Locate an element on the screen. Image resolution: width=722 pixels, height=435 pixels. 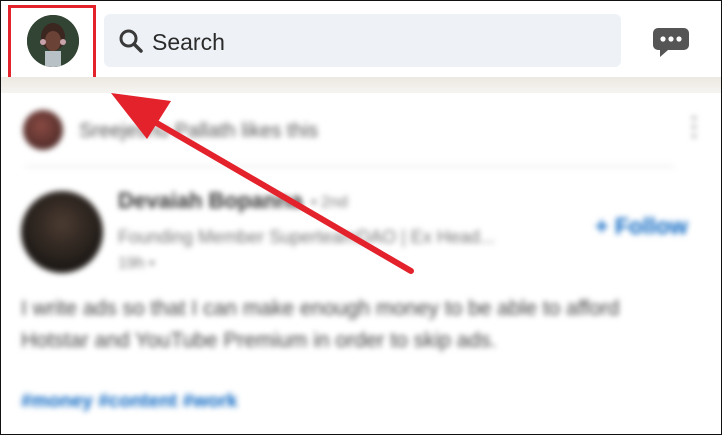
search-bar: Search is located at coordinates (362, 40).